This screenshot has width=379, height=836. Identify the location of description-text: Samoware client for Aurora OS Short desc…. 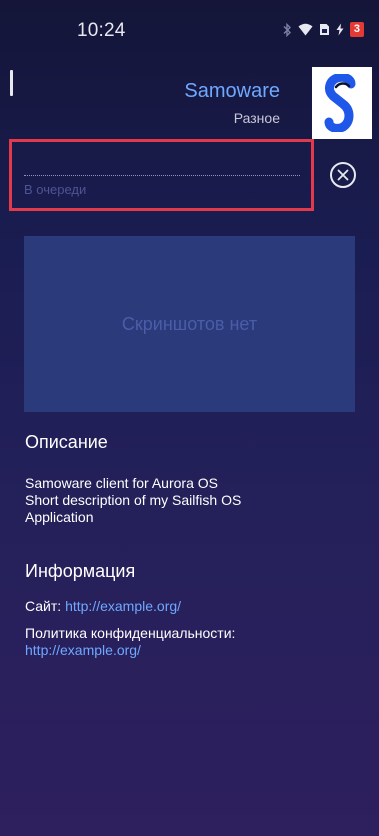
(175, 500).